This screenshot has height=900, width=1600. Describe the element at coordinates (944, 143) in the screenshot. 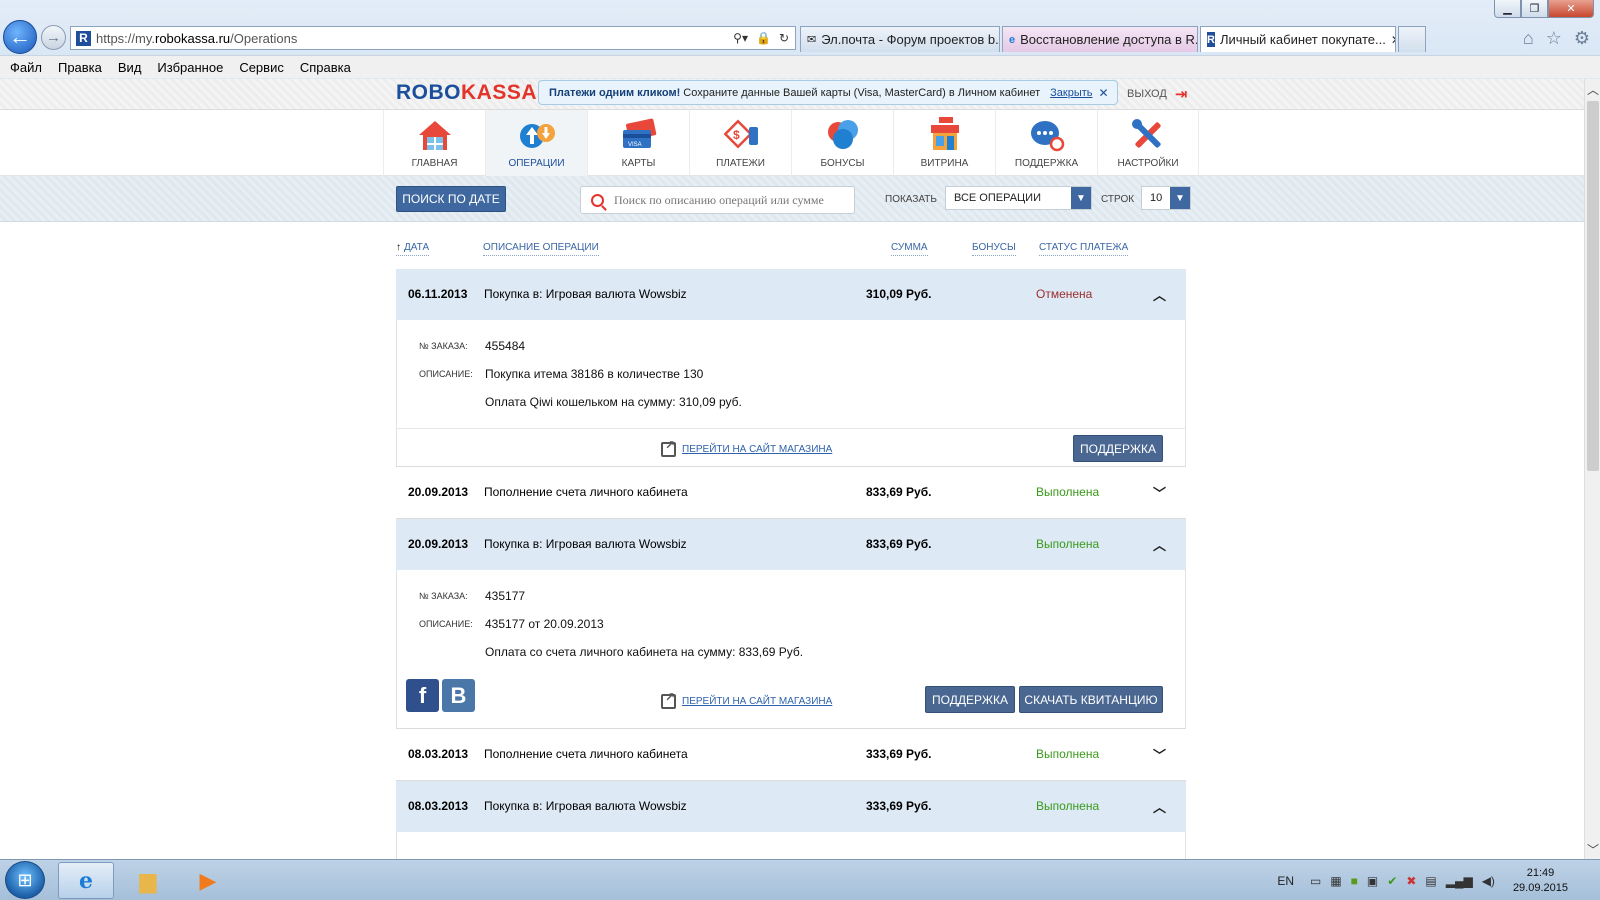

I see `nav-item-shop: ВИТРИНА` at that location.